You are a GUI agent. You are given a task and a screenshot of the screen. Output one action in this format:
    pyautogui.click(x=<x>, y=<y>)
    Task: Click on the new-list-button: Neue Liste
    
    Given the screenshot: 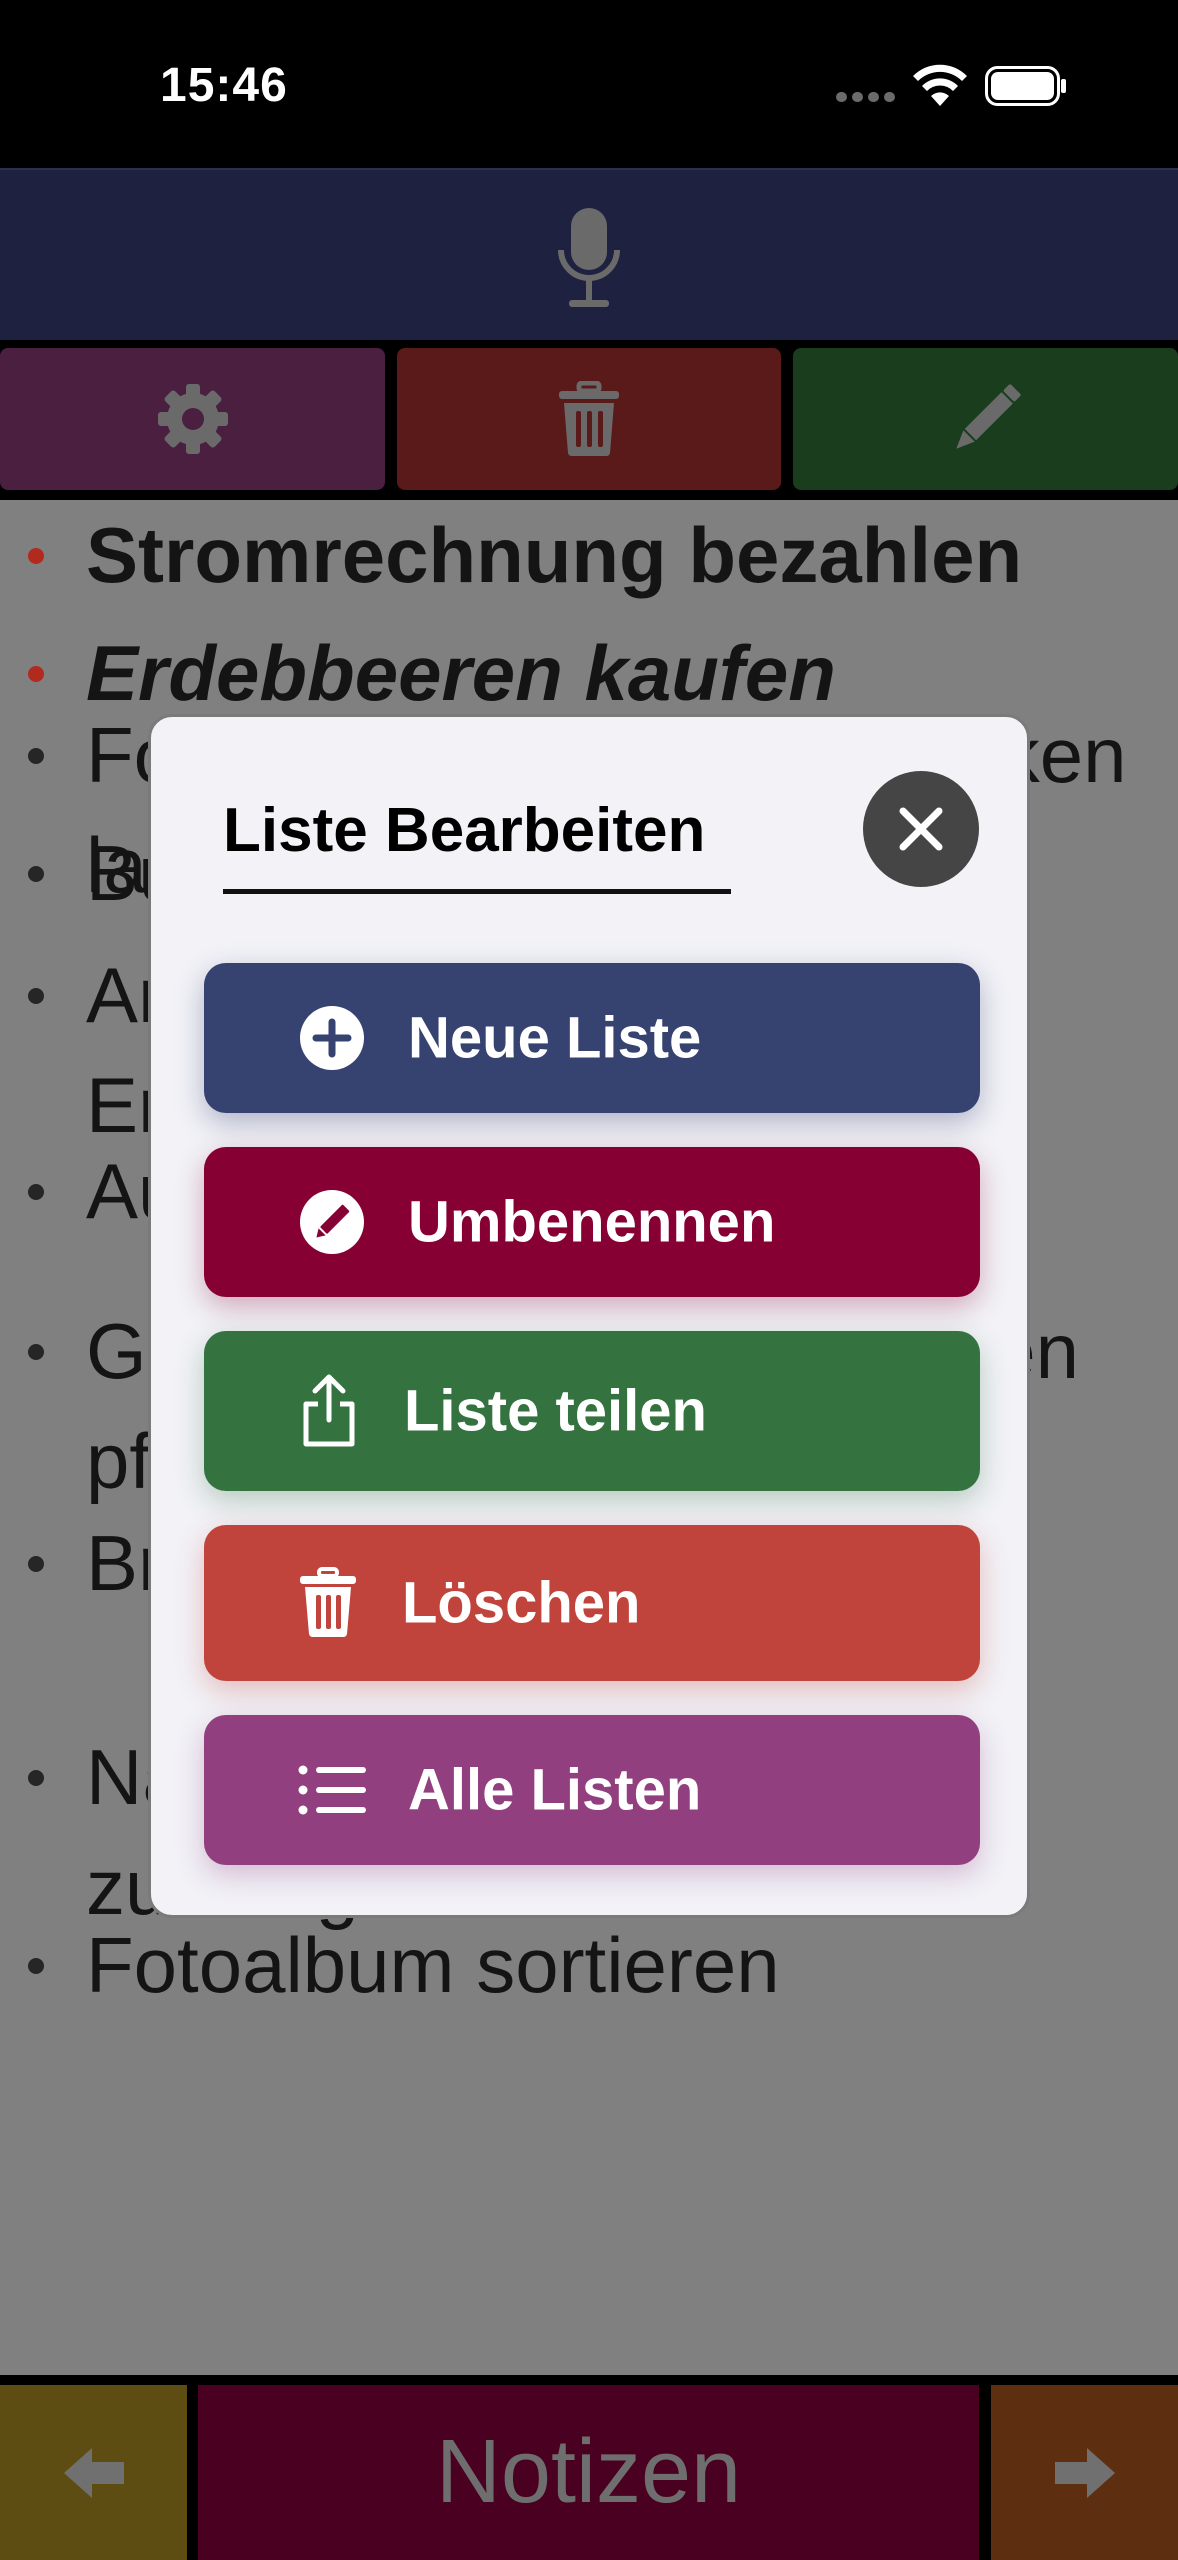 What is the action you would take?
    pyautogui.click(x=592, y=1038)
    